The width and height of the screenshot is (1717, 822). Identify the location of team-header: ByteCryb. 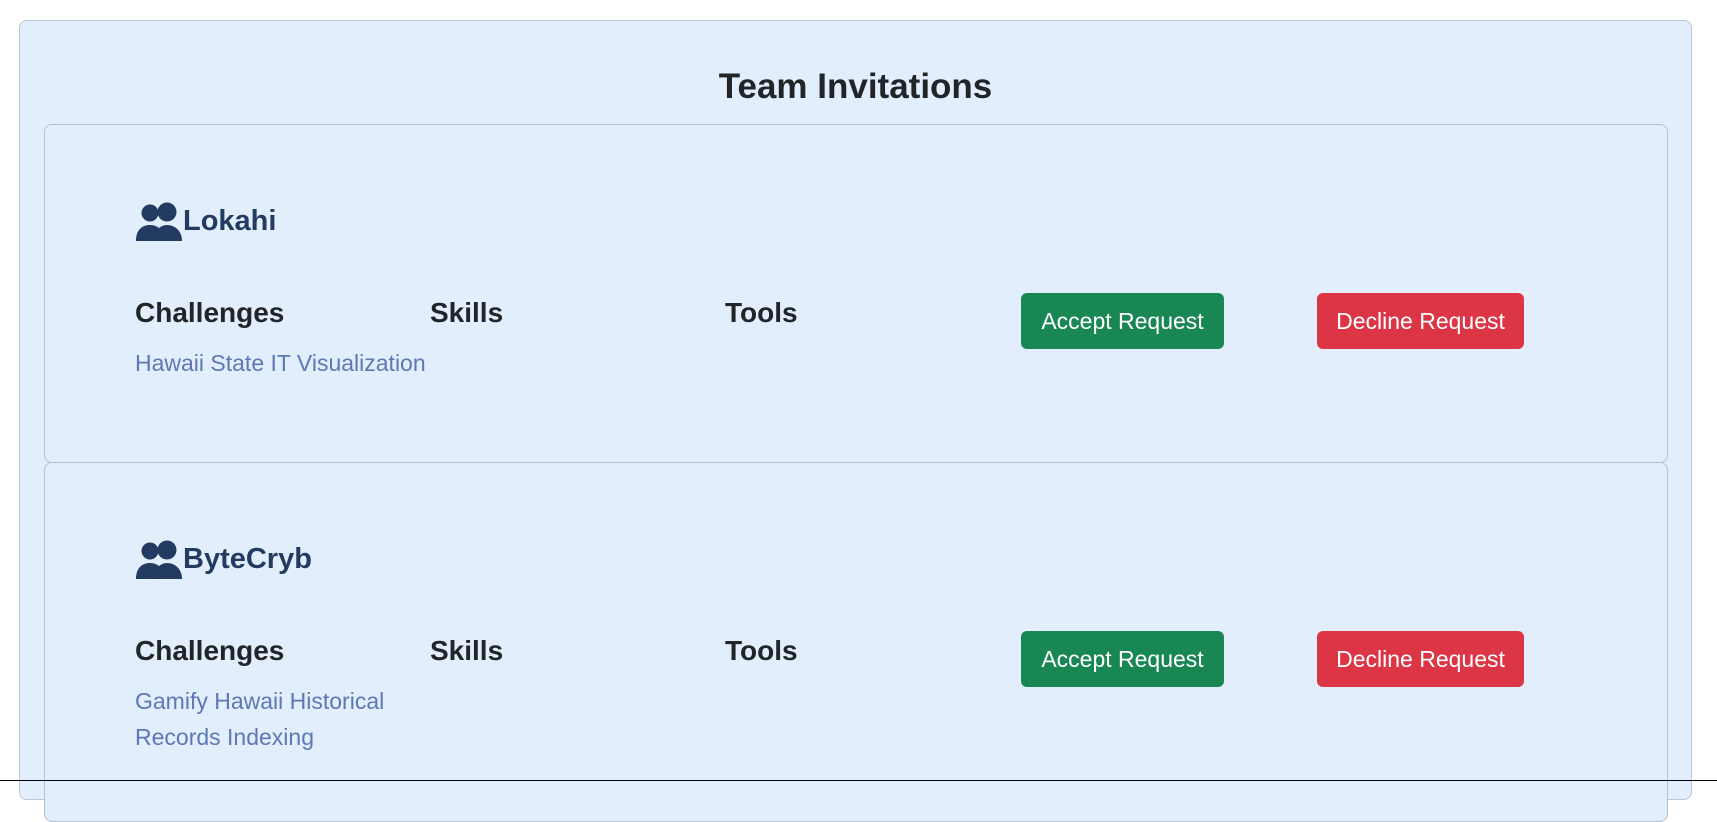
(223, 559).